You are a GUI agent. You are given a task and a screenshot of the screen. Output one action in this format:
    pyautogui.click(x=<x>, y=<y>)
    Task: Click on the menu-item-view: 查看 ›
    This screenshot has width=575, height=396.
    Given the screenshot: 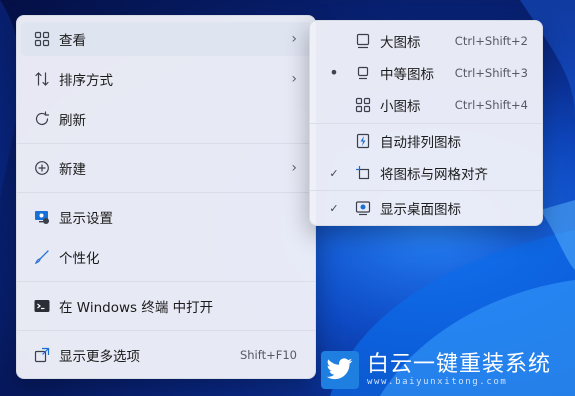 What is the action you would take?
    pyautogui.click(x=166, y=39)
    